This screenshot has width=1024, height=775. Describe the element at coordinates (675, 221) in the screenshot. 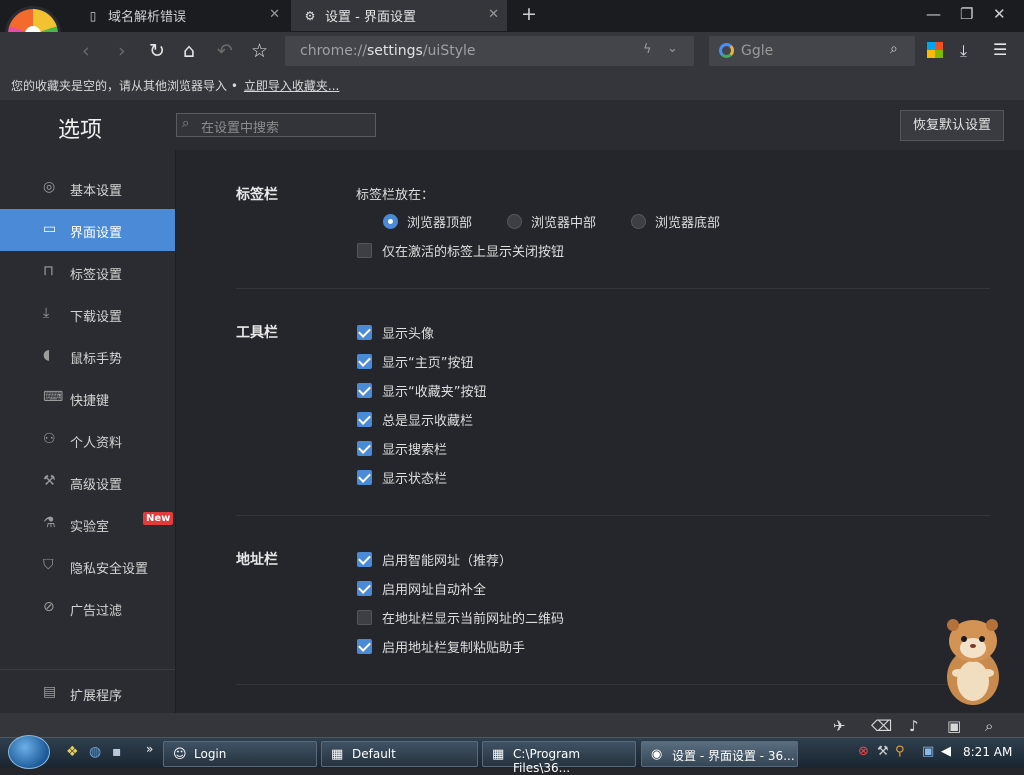

I see `radio-tabbar-bottom: 浏览器底部` at that location.